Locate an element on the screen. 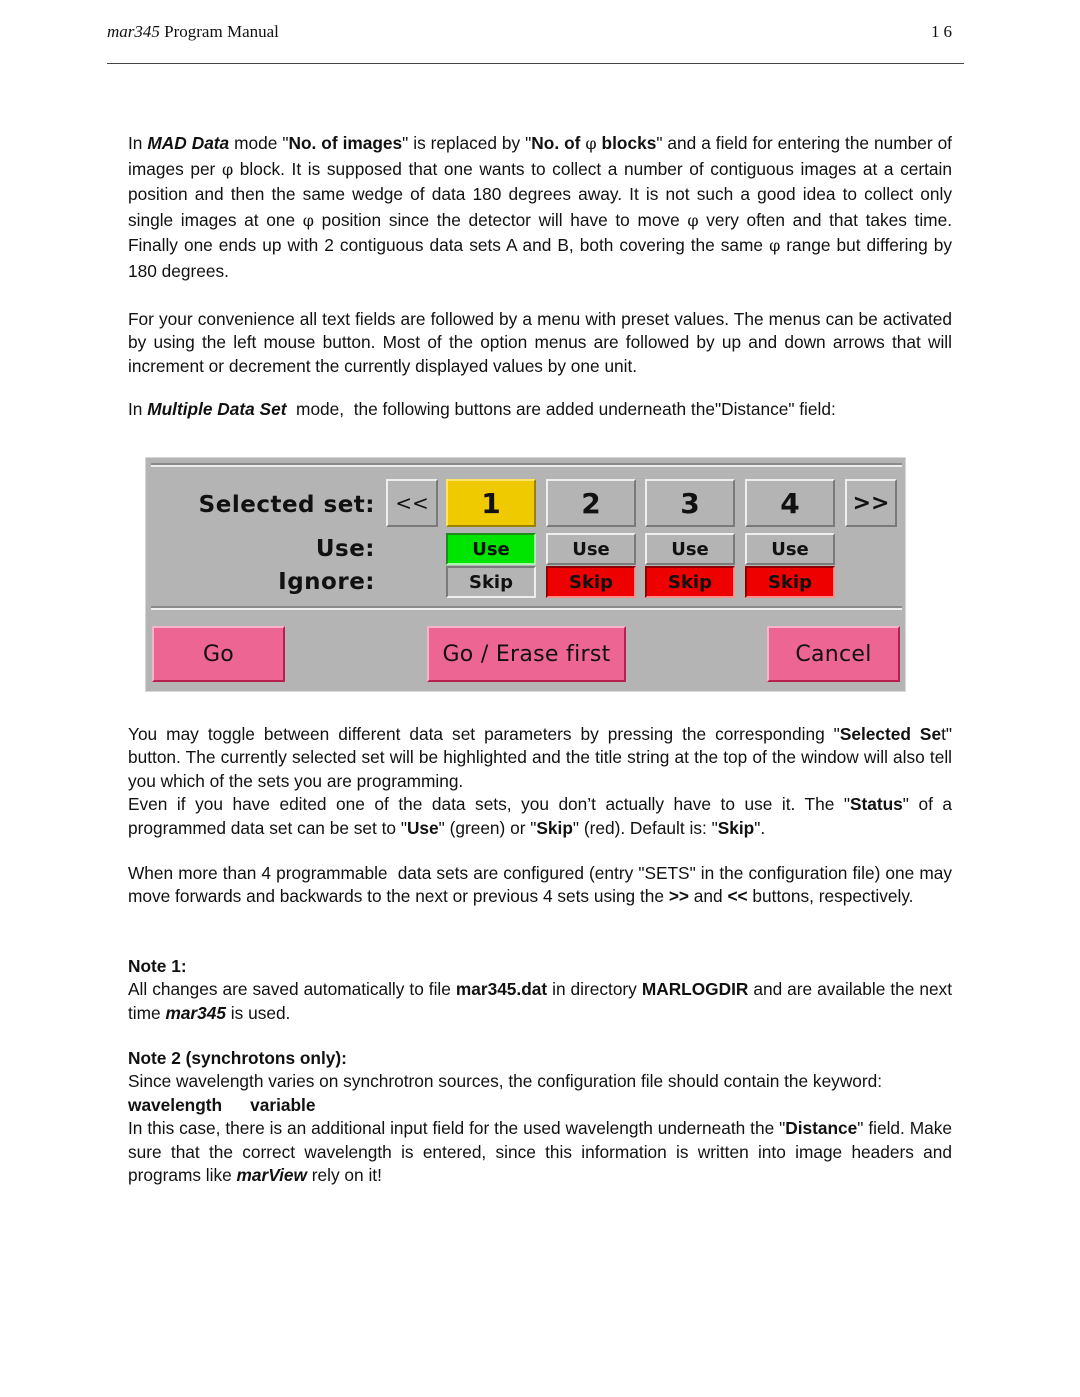 This screenshot has height=1397, width=1080. set-4-use-button: Use is located at coordinates (790, 549).